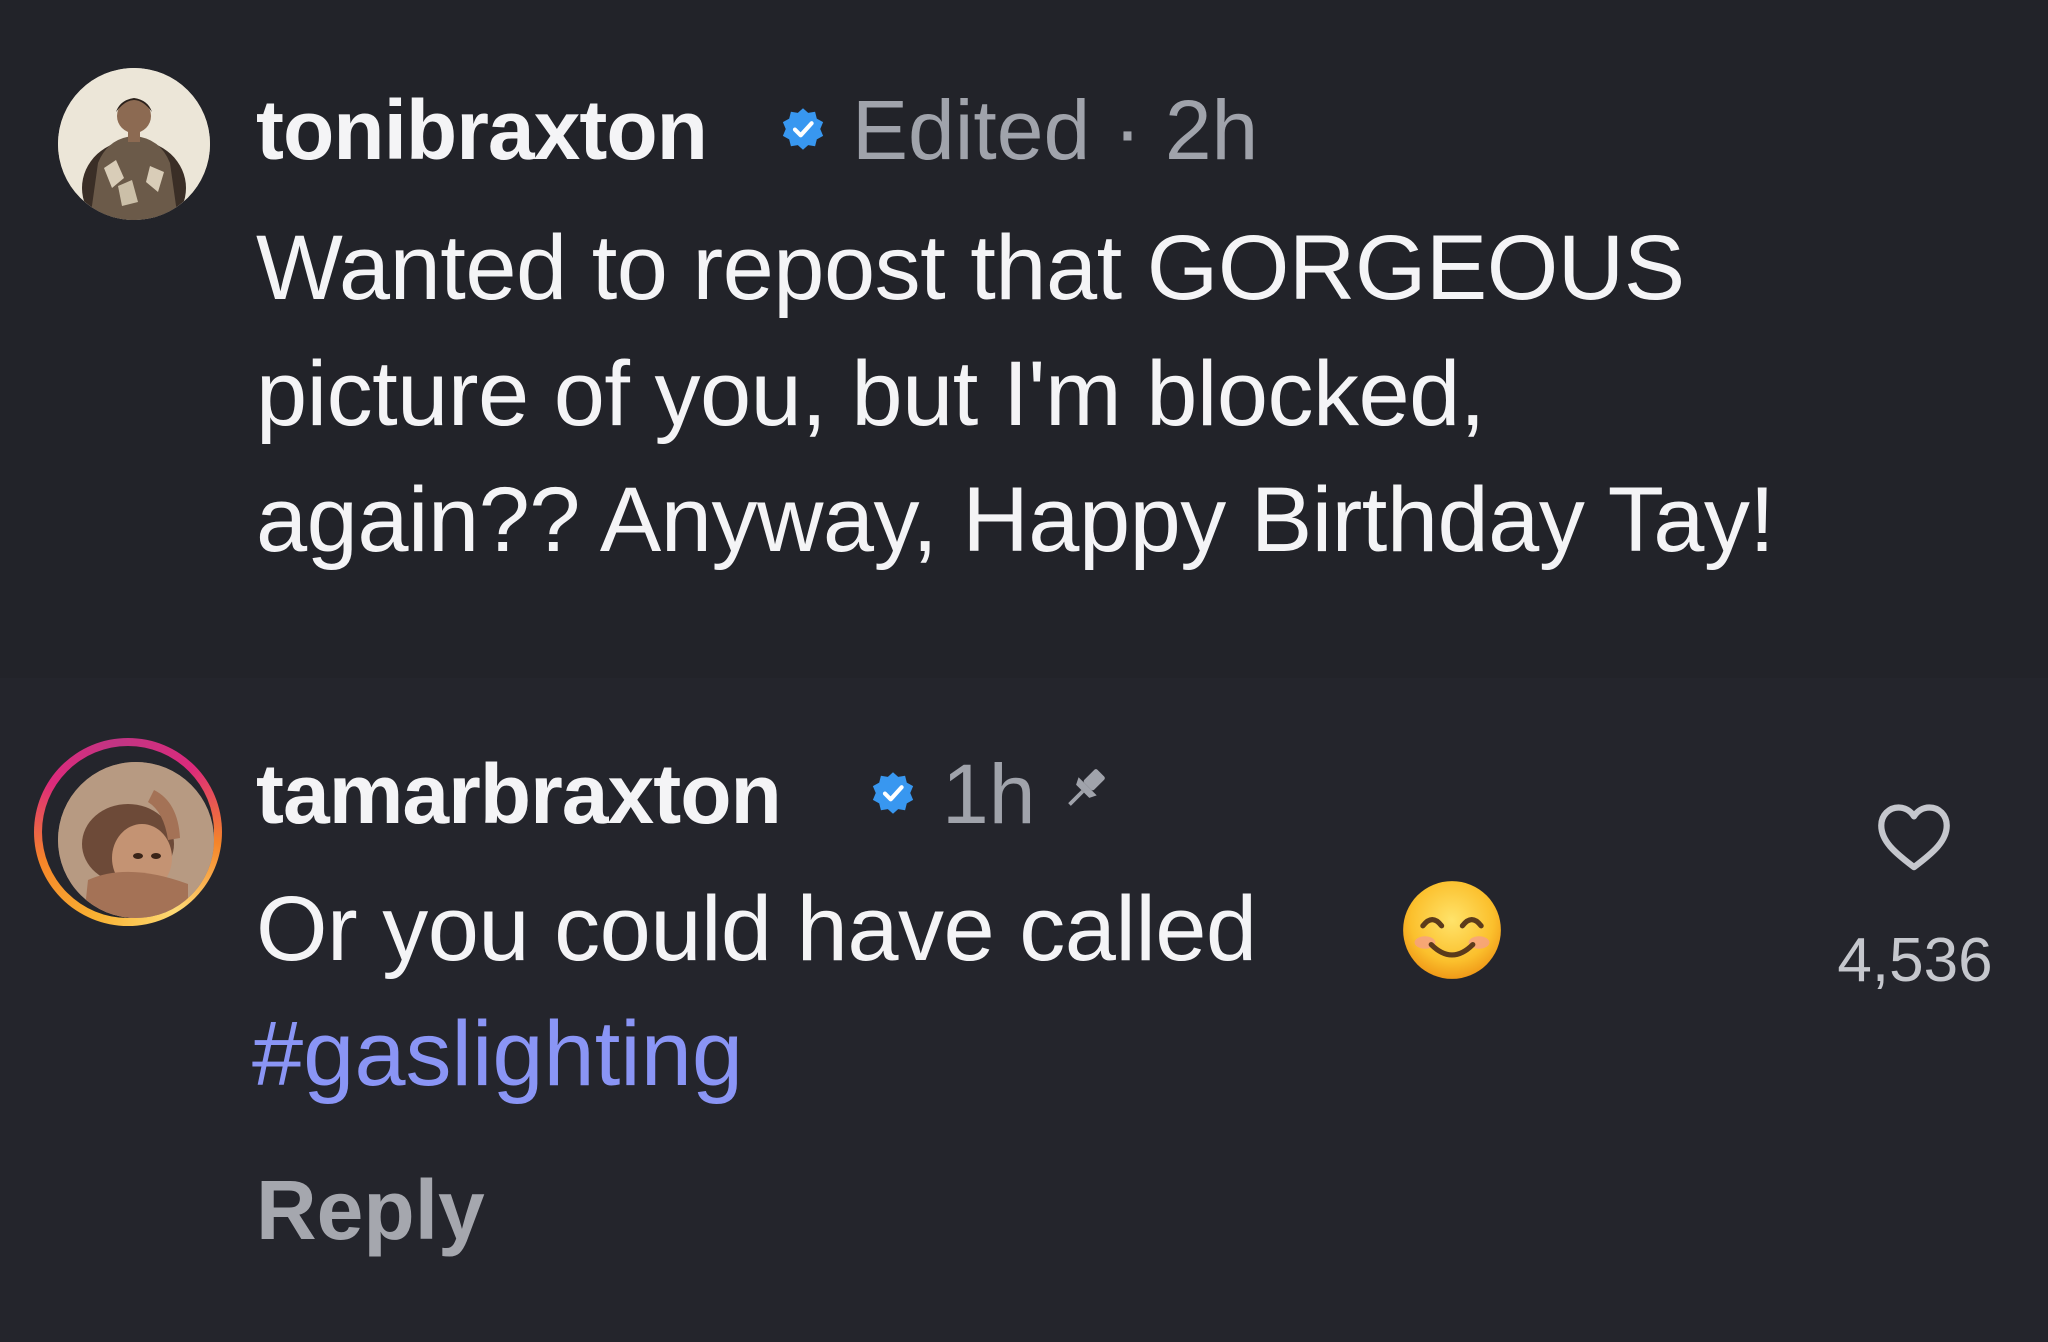 The image size is (2048, 1342). I want to click on comment-text-line-1: Wanted to repost that GORGEOUS, so click(970, 268).